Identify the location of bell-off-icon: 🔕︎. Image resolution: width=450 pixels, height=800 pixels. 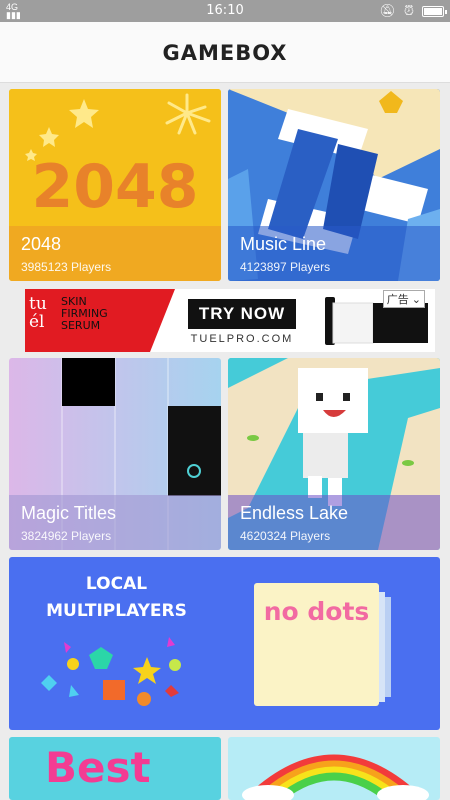
(387, 10).